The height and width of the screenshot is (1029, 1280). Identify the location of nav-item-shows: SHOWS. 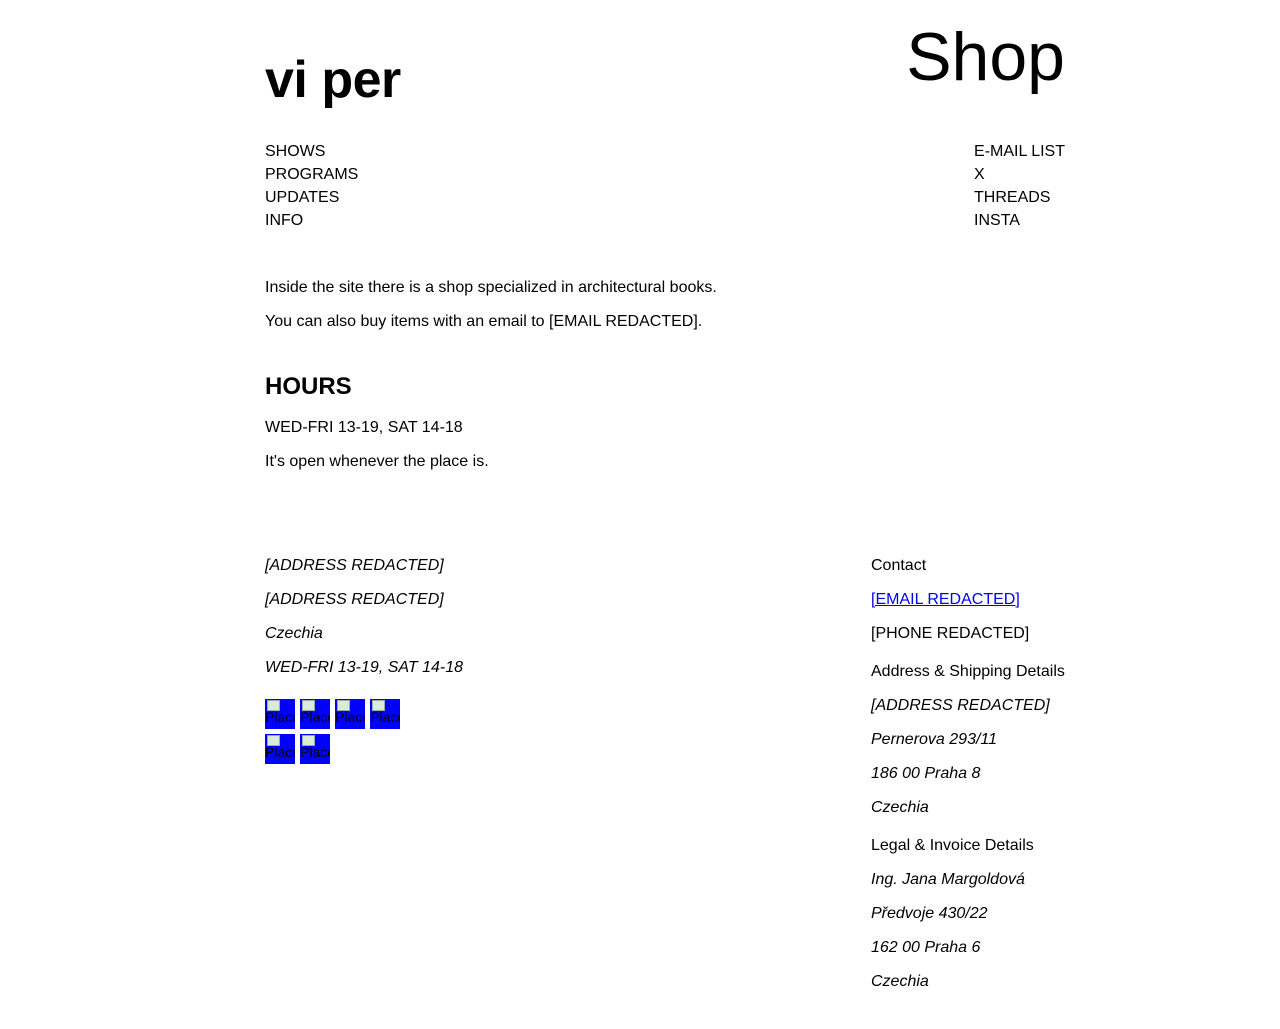
(311, 151).